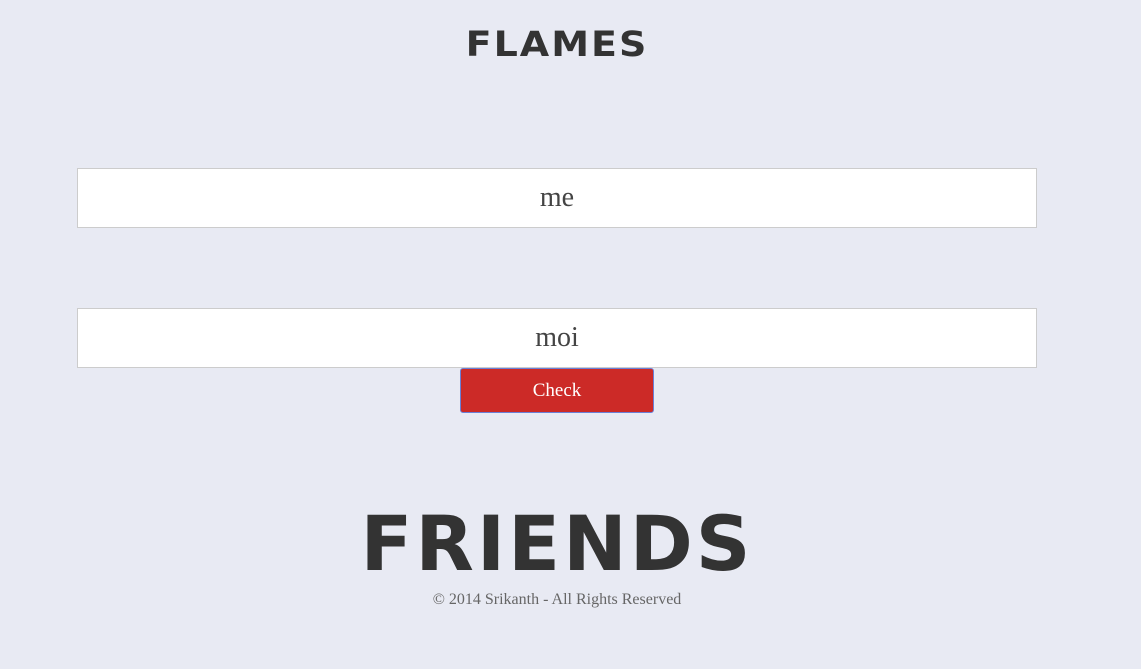 This screenshot has height=669, width=1141. Describe the element at coordinates (557, 338) in the screenshot. I see `second-name-input` at that location.